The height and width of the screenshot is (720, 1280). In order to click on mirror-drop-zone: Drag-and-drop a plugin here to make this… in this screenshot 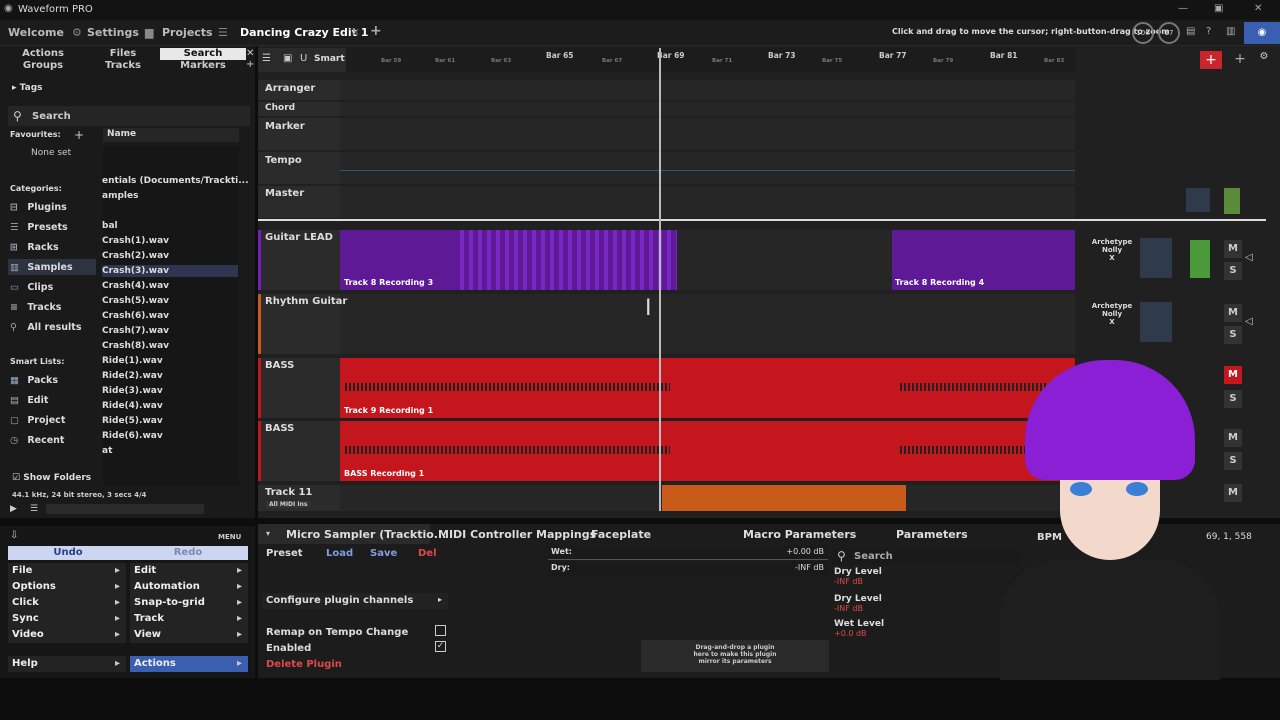, I will do `click(735, 656)`.